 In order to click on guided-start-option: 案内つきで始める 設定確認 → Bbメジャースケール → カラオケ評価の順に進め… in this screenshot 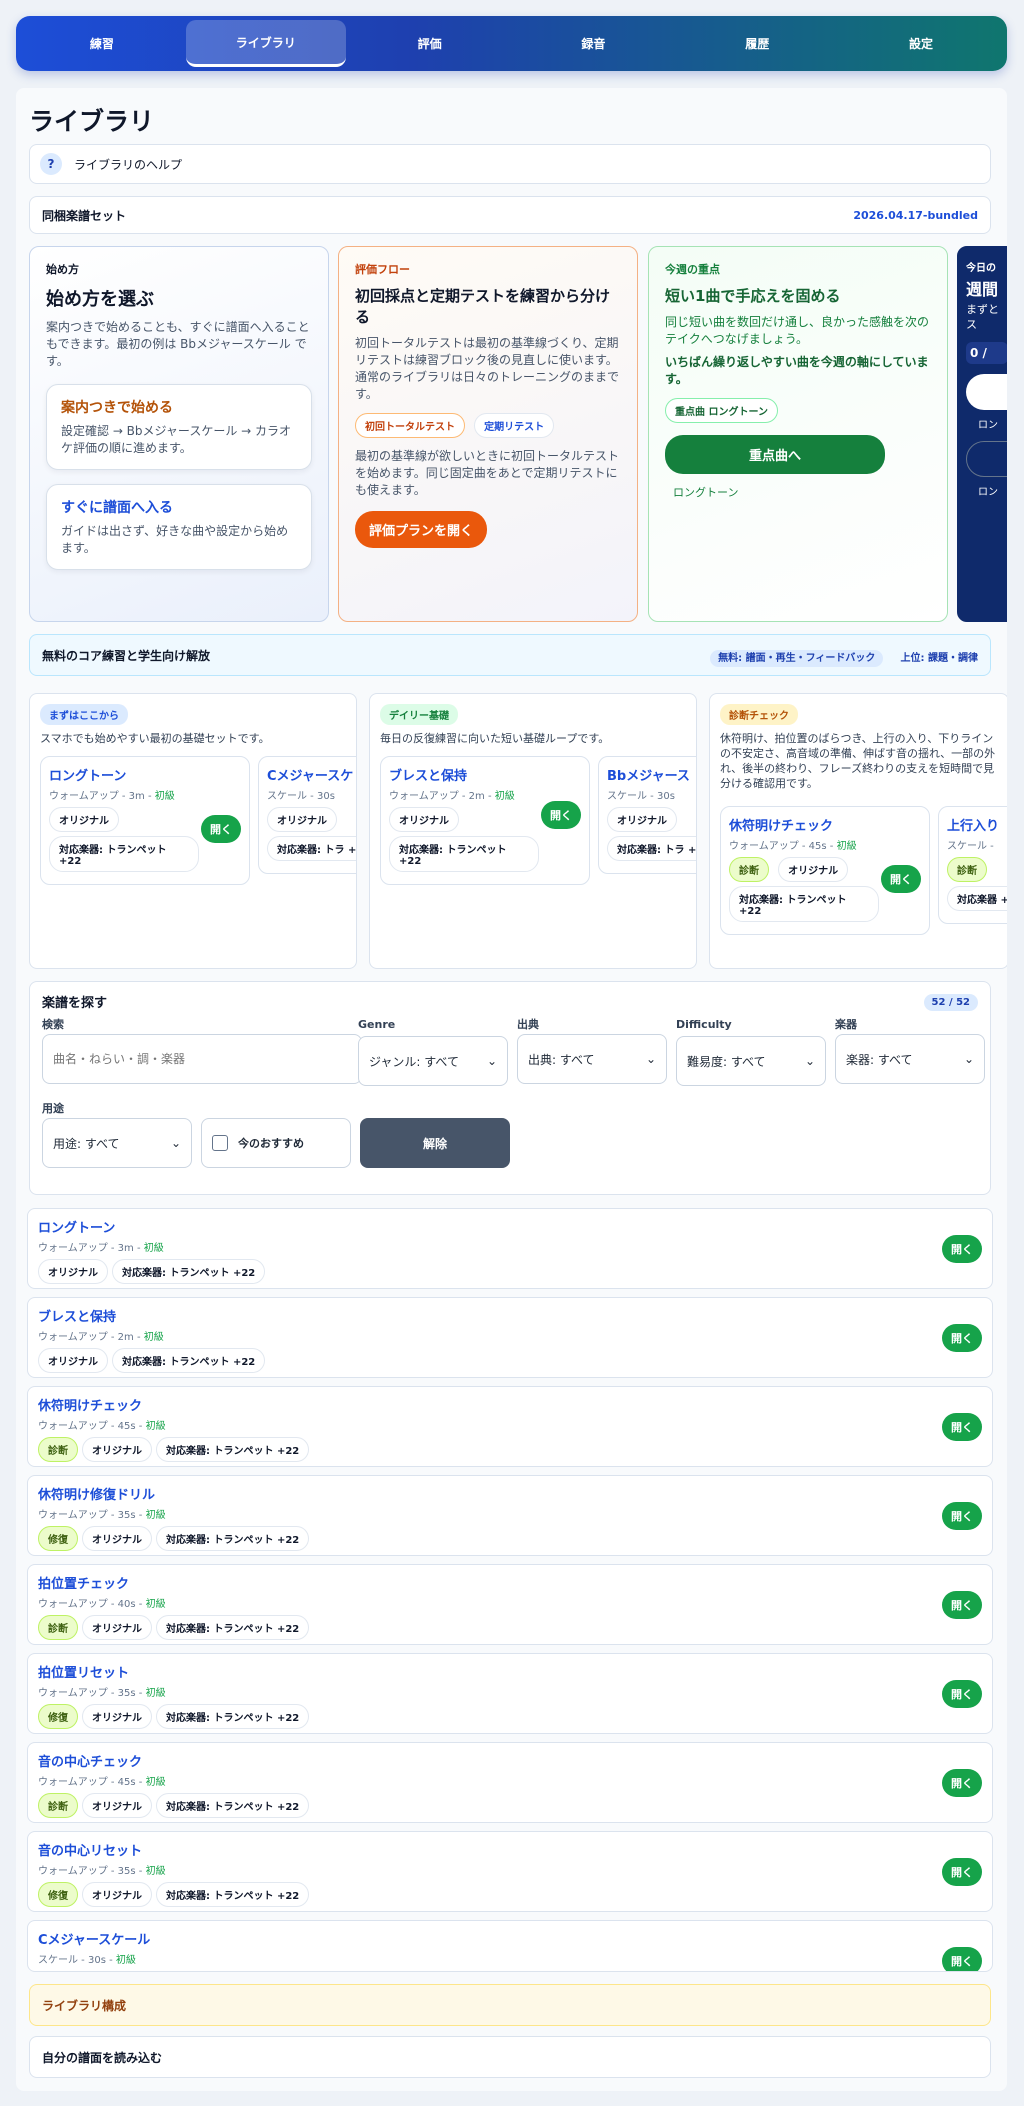, I will do `click(179, 427)`.